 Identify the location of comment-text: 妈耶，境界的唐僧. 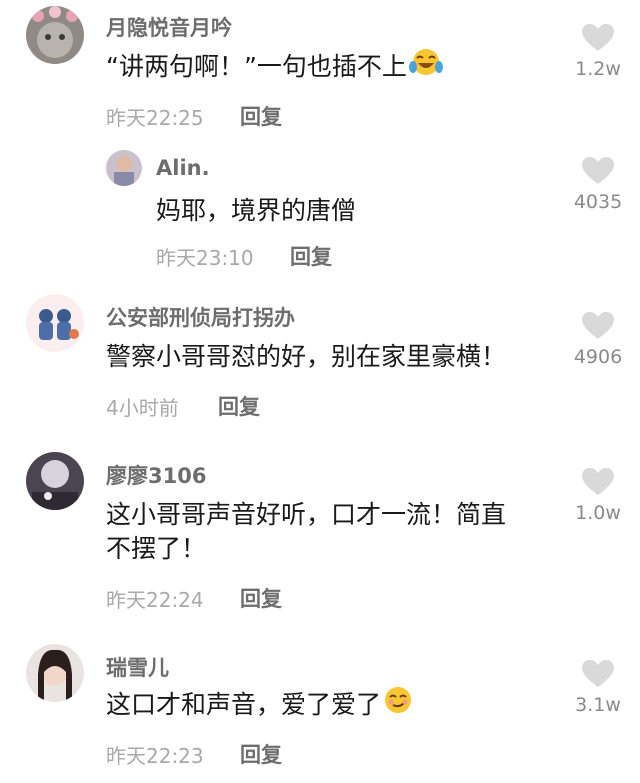
(256, 210).